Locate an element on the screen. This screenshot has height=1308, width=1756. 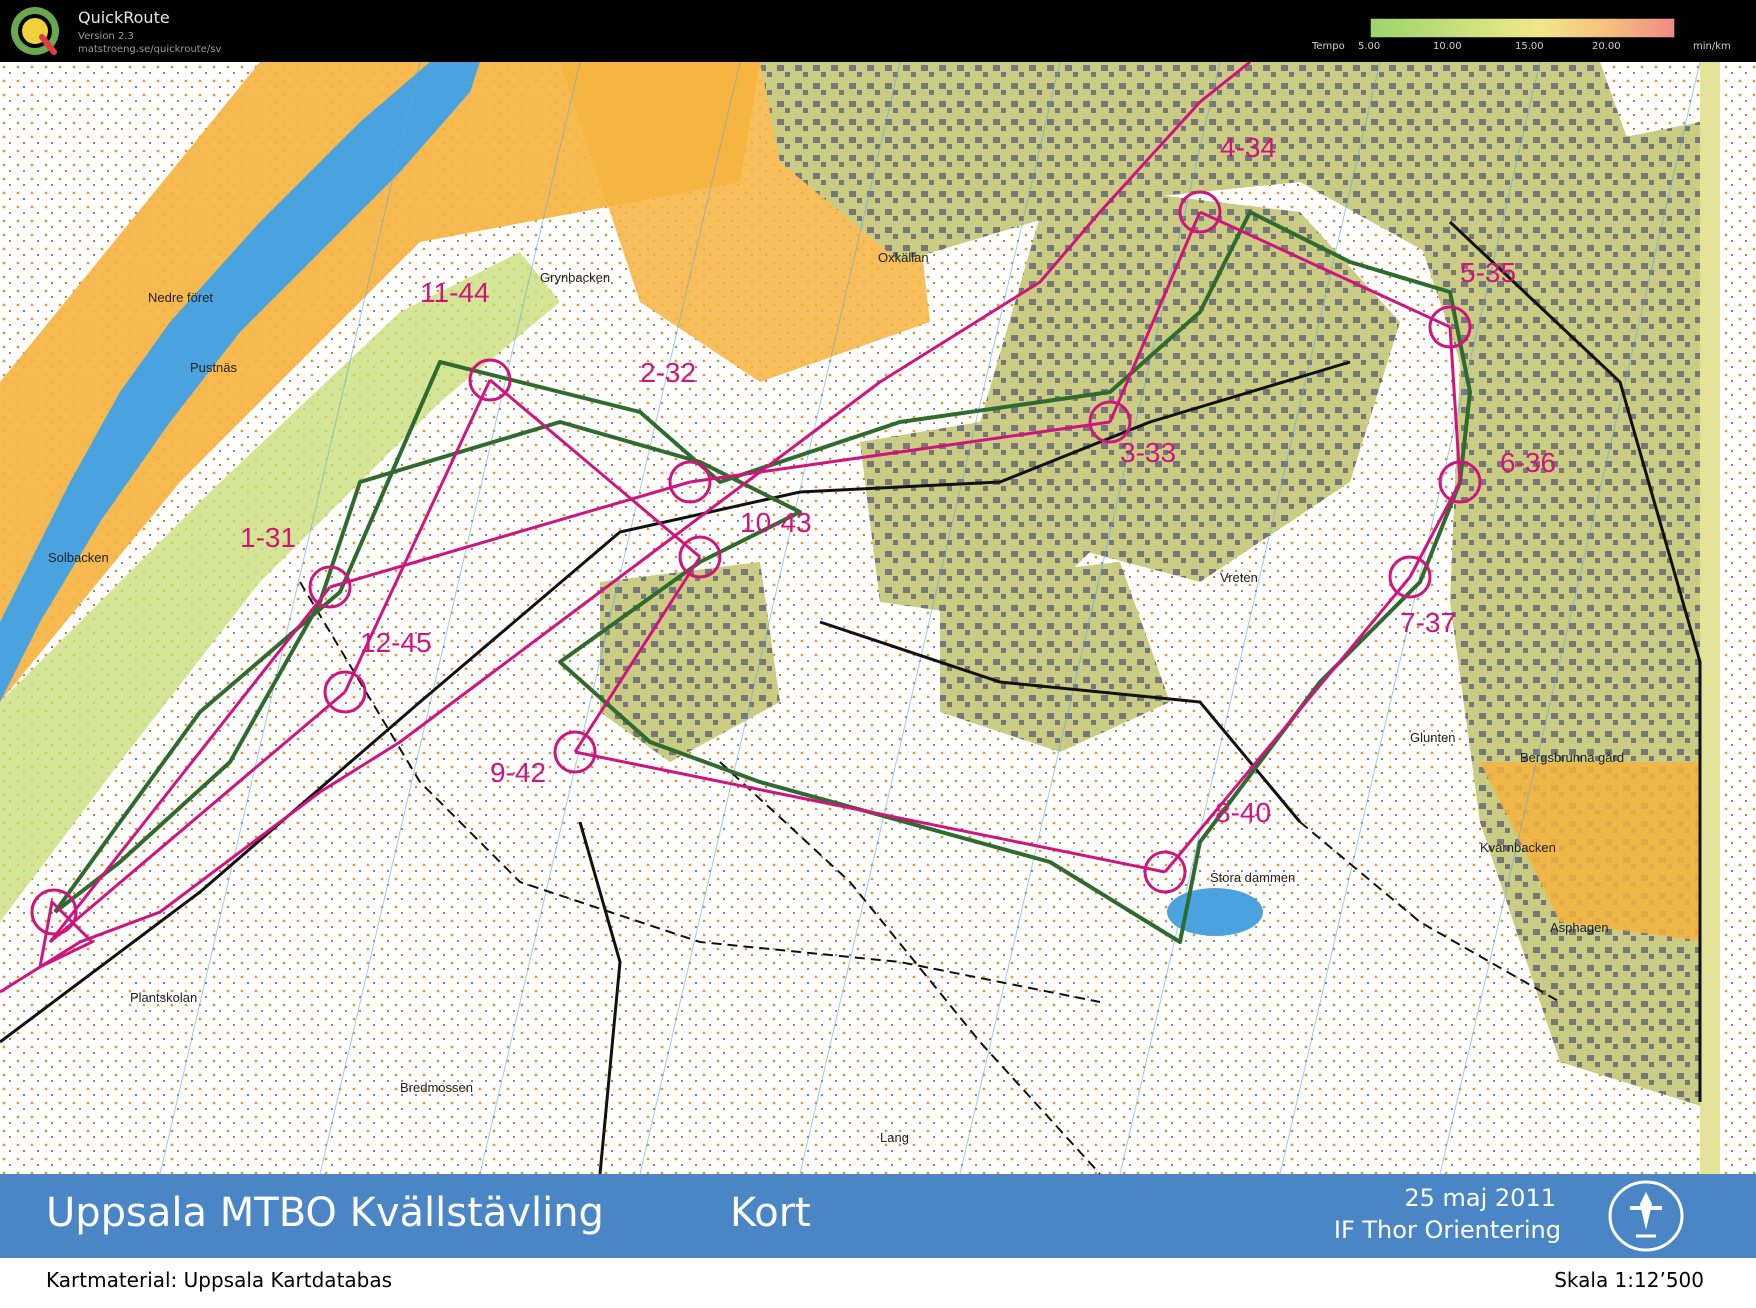
control-label: 6-36 is located at coordinates (1528, 462).